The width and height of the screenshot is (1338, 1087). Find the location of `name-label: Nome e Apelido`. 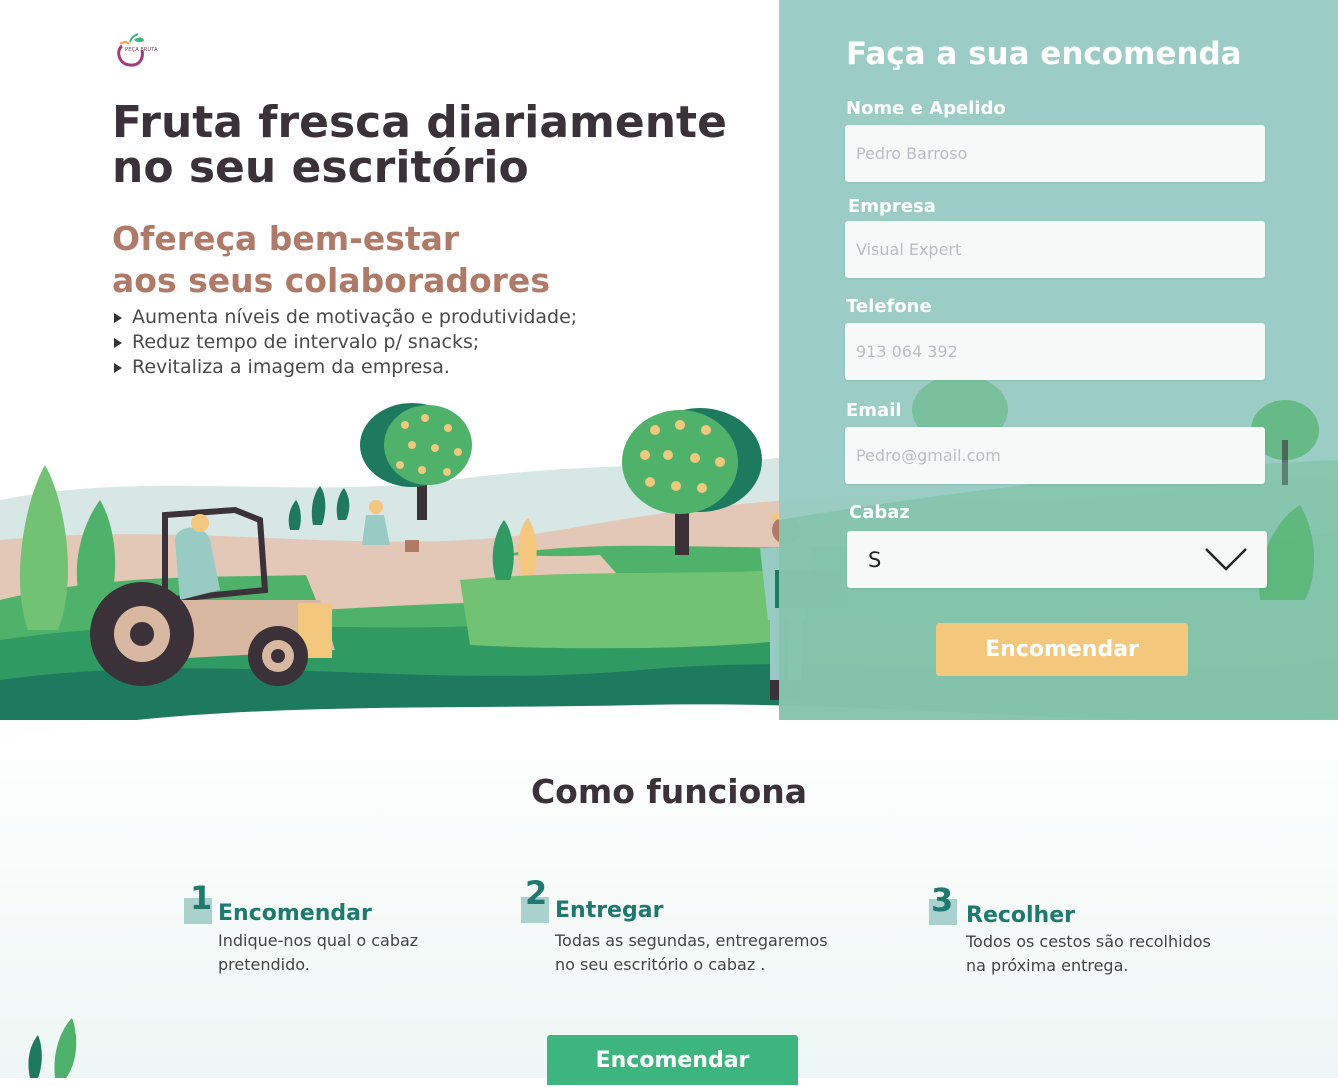

name-label: Nome e Apelido is located at coordinates (926, 108).